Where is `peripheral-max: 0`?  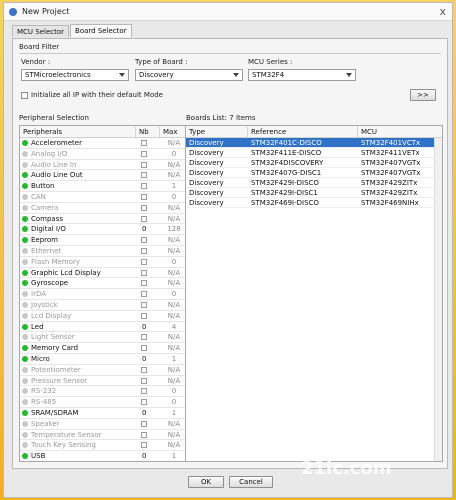 peripheral-max: 0 is located at coordinates (174, 391).